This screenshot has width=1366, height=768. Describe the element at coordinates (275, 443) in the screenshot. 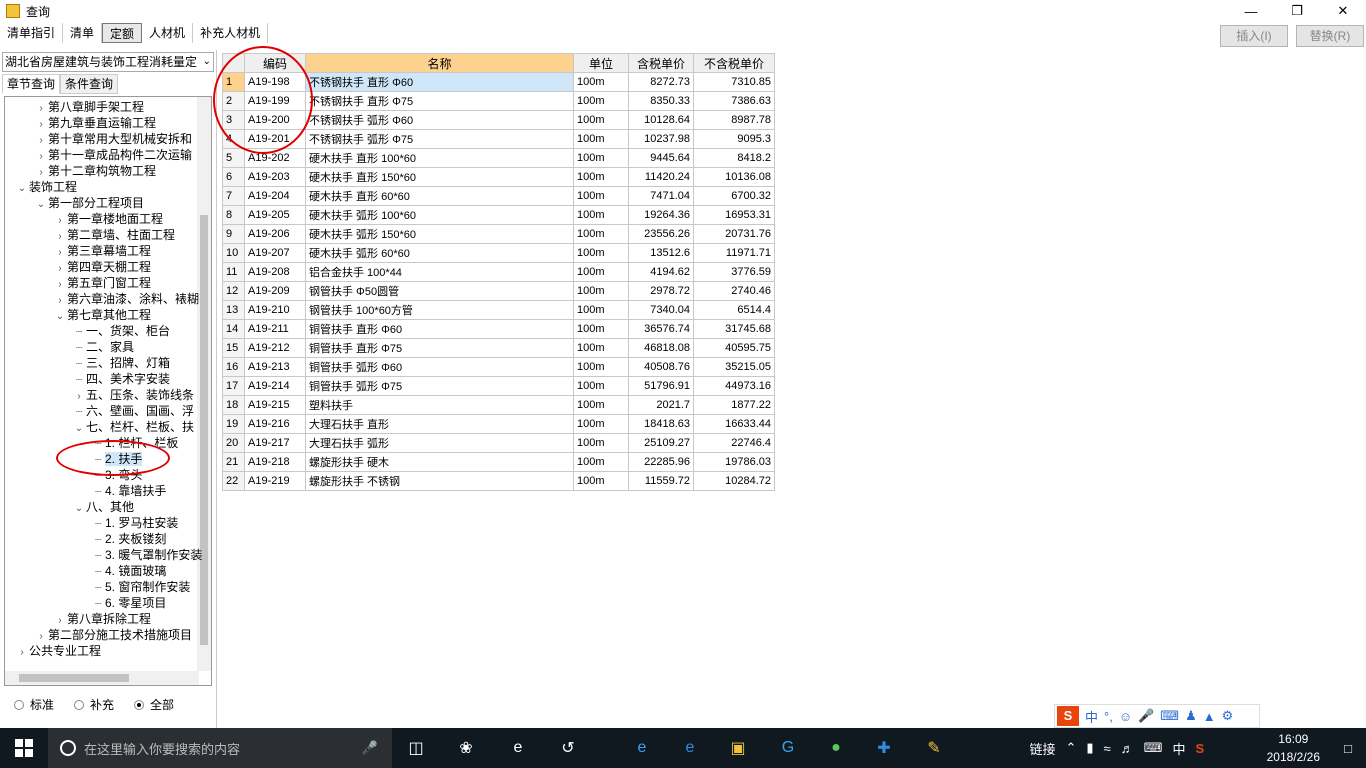

I see `code-cell: A19-217` at that location.